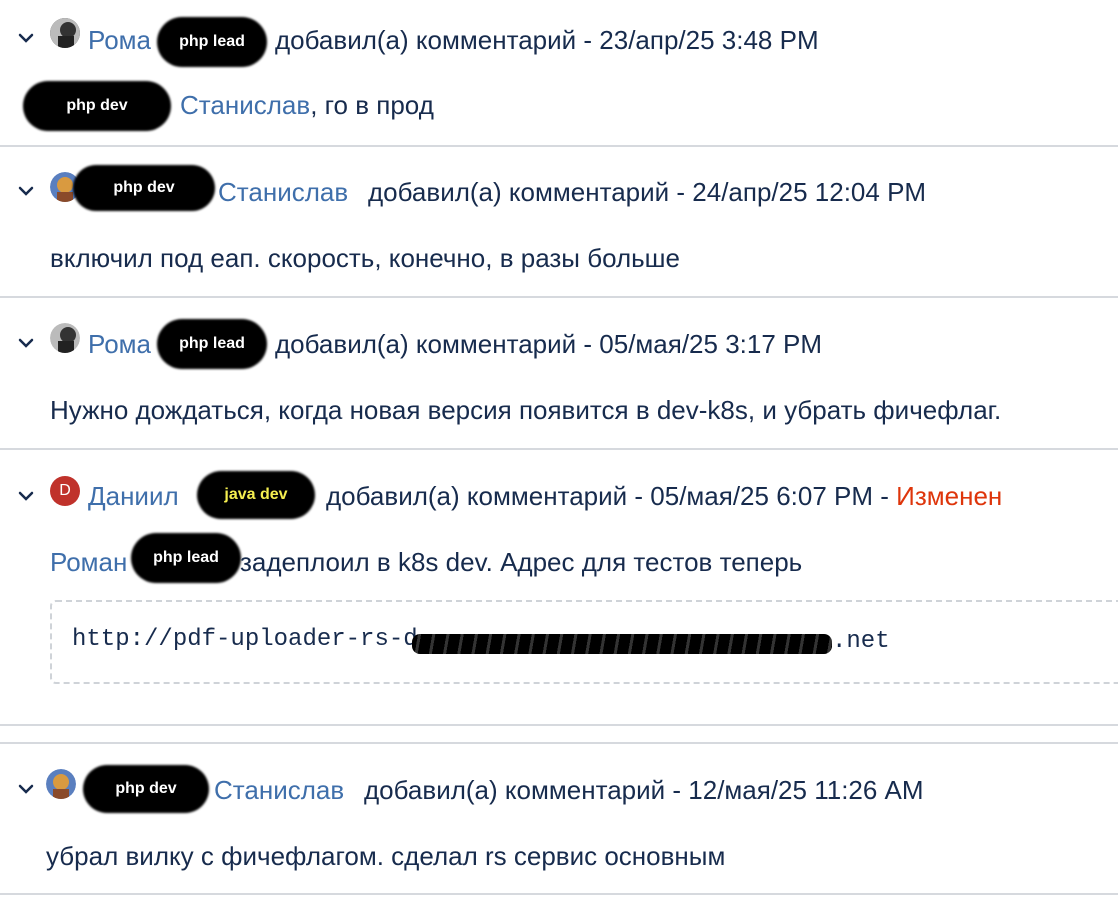 This screenshot has height=912, width=1118. Describe the element at coordinates (245, 105) in the screenshot. I see `user-mention: Станислав` at that location.